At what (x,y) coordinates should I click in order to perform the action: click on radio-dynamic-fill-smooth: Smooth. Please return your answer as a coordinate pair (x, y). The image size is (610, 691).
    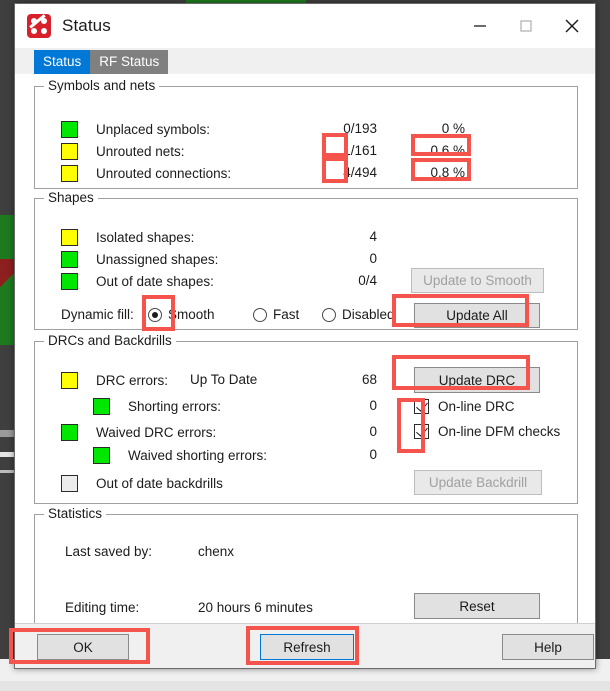
    Looking at the image, I should click on (181, 314).